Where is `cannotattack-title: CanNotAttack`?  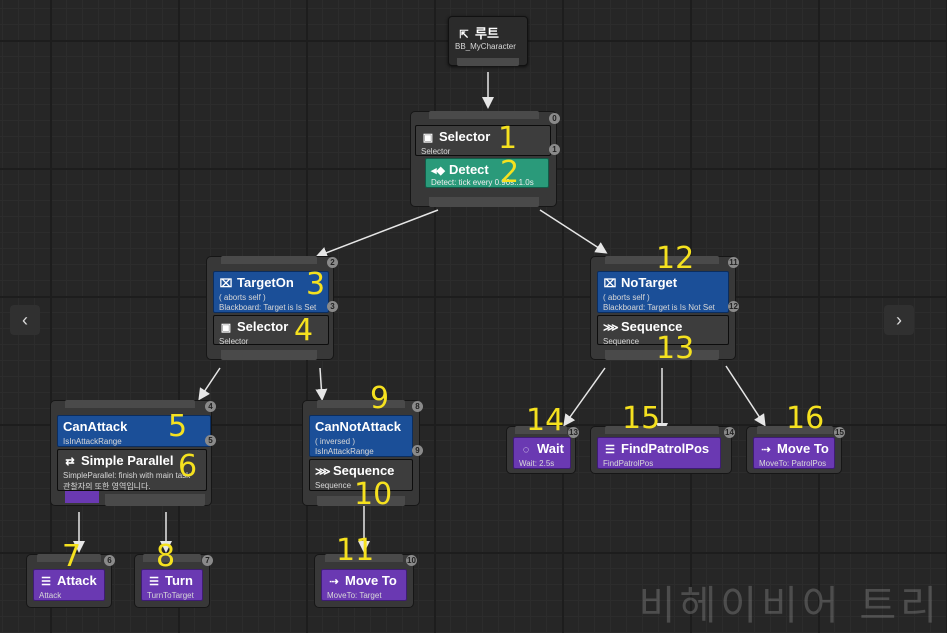 cannotattack-title: CanNotAttack is located at coordinates (358, 426).